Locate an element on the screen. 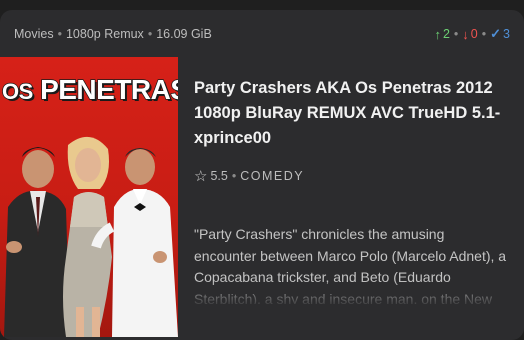 The width and height of the screenshot is (524, 340). seeders-stat: ↑ 2 is located at coordinates (441, 34).